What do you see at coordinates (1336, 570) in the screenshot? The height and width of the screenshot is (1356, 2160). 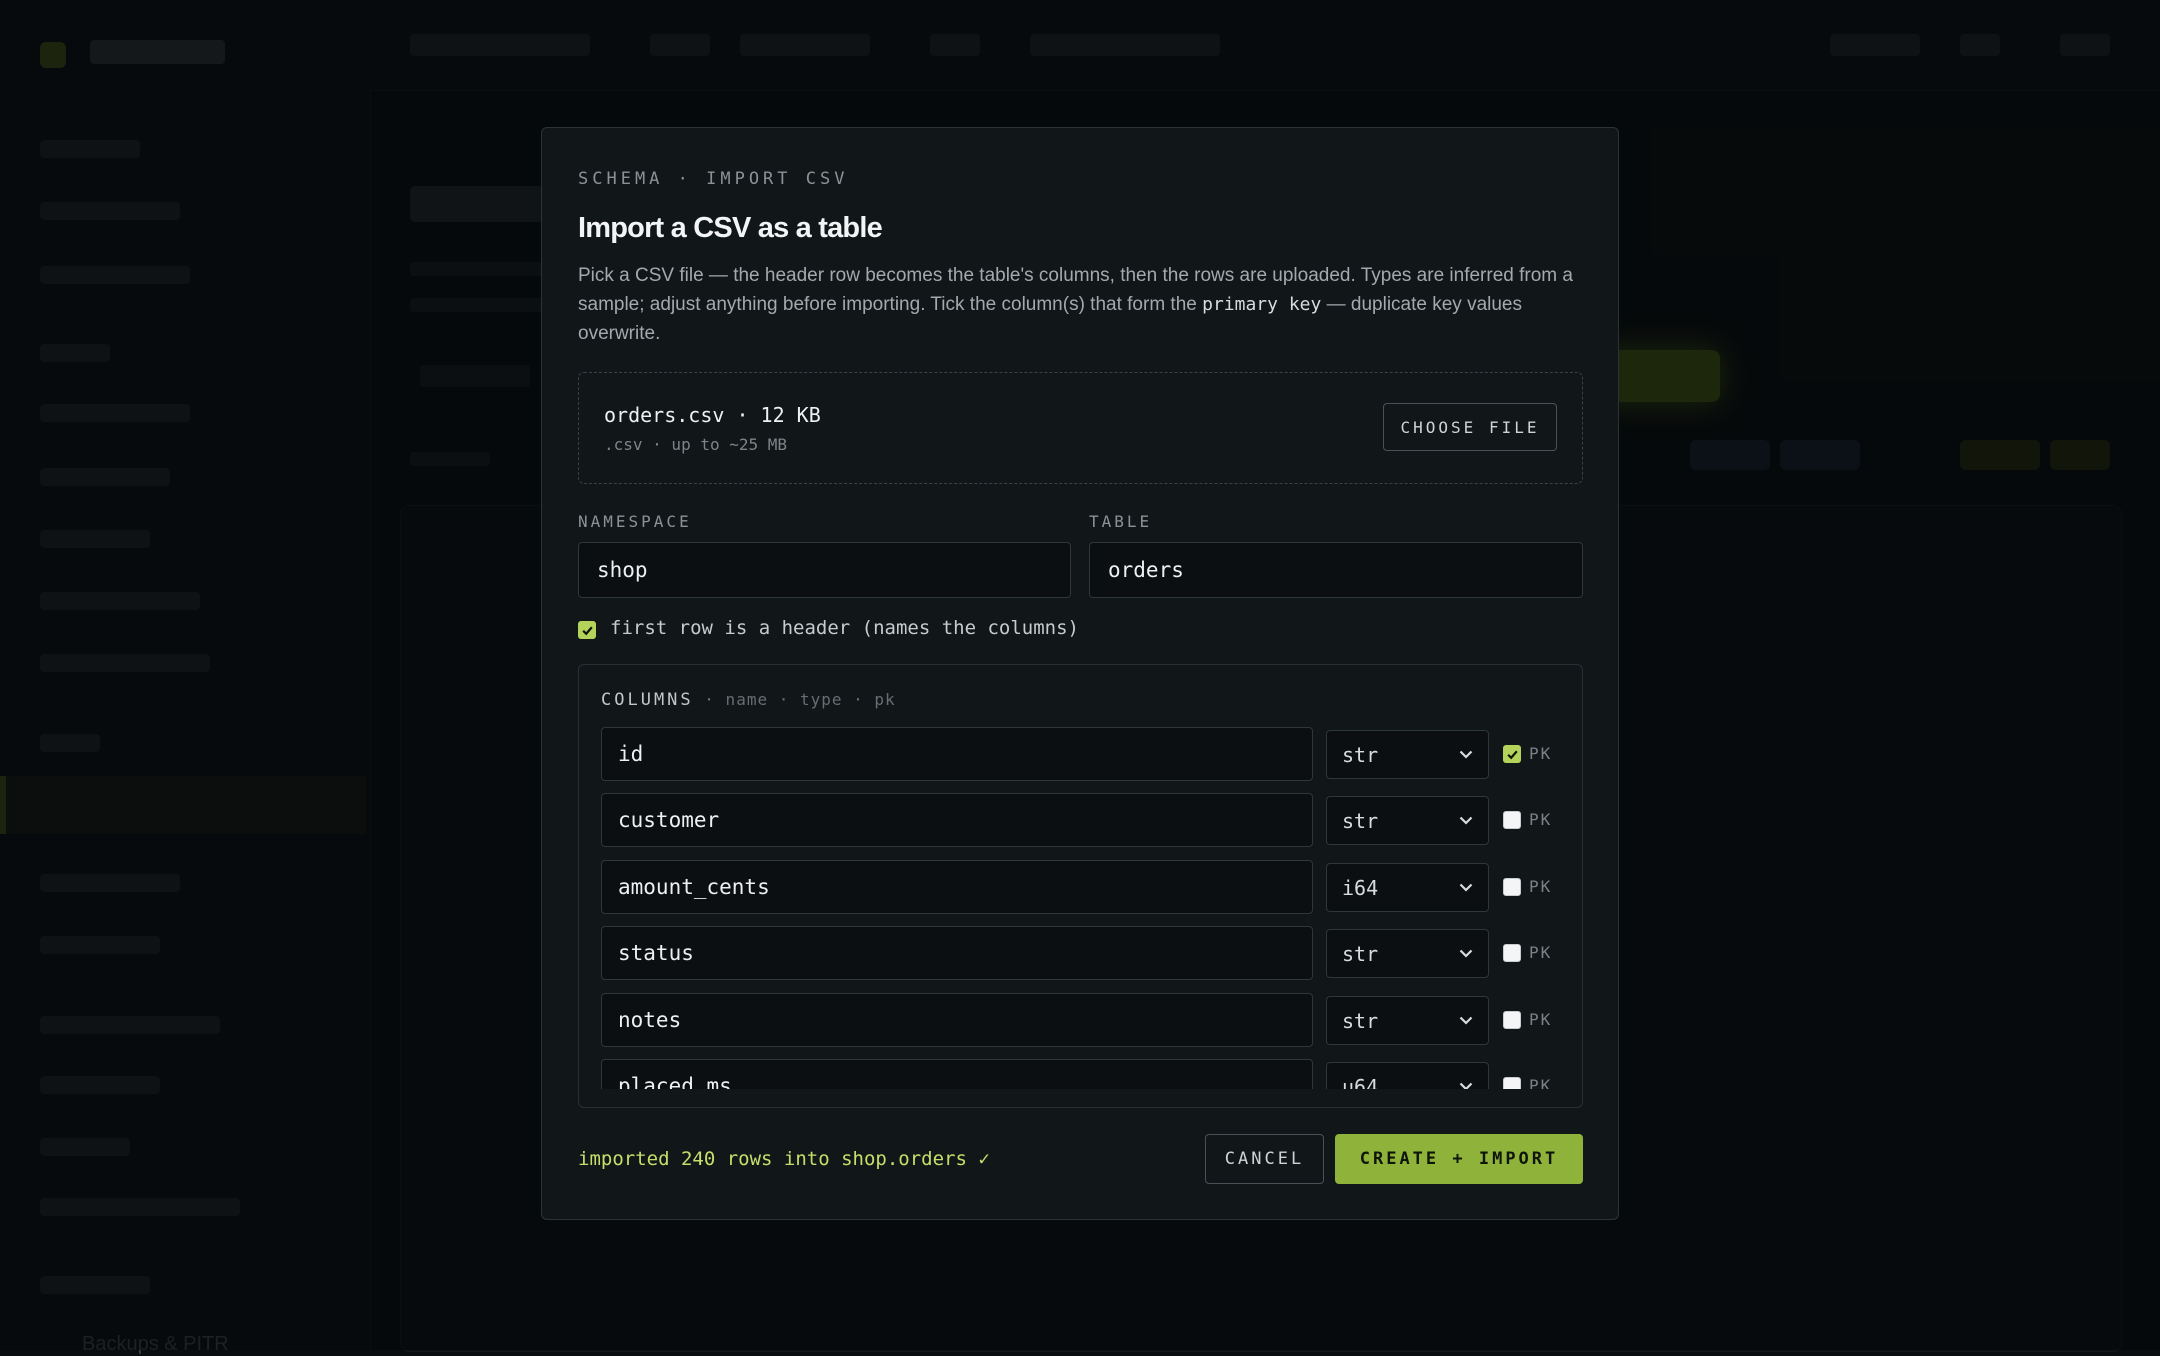 I see `table-input: orders` at bounding box center [1336, 570].